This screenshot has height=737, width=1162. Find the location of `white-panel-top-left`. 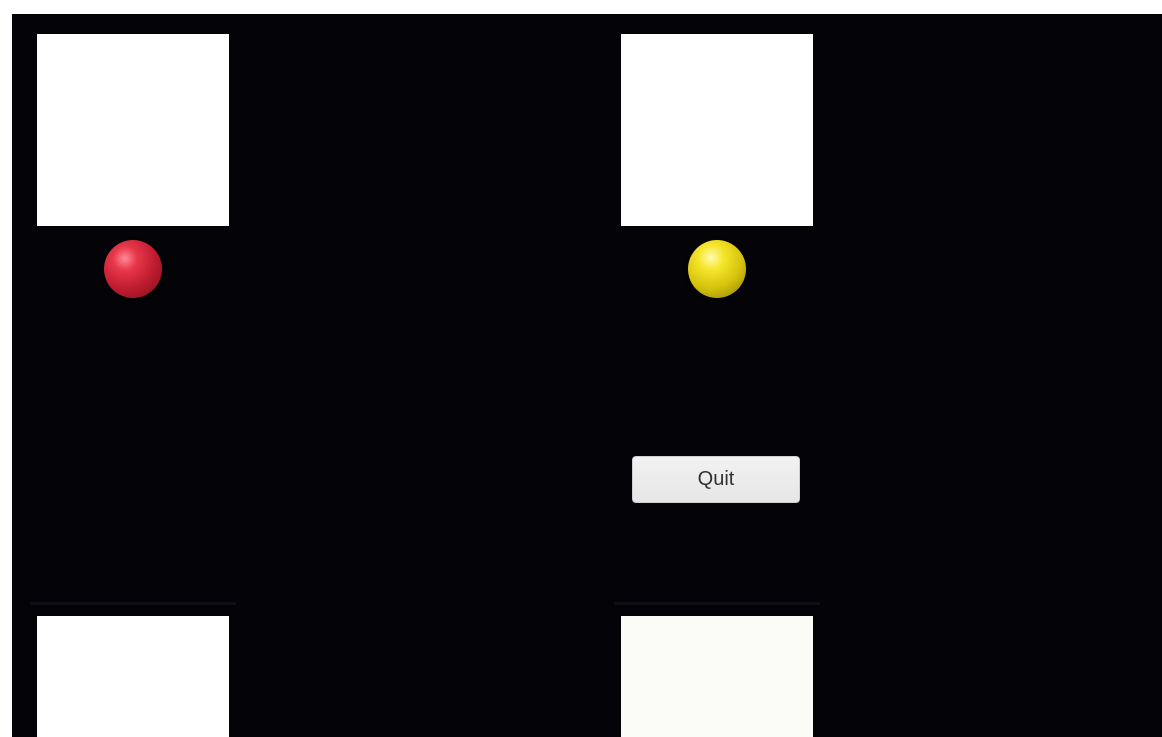

white-panel-top-left is located at coordinates (133, 130).